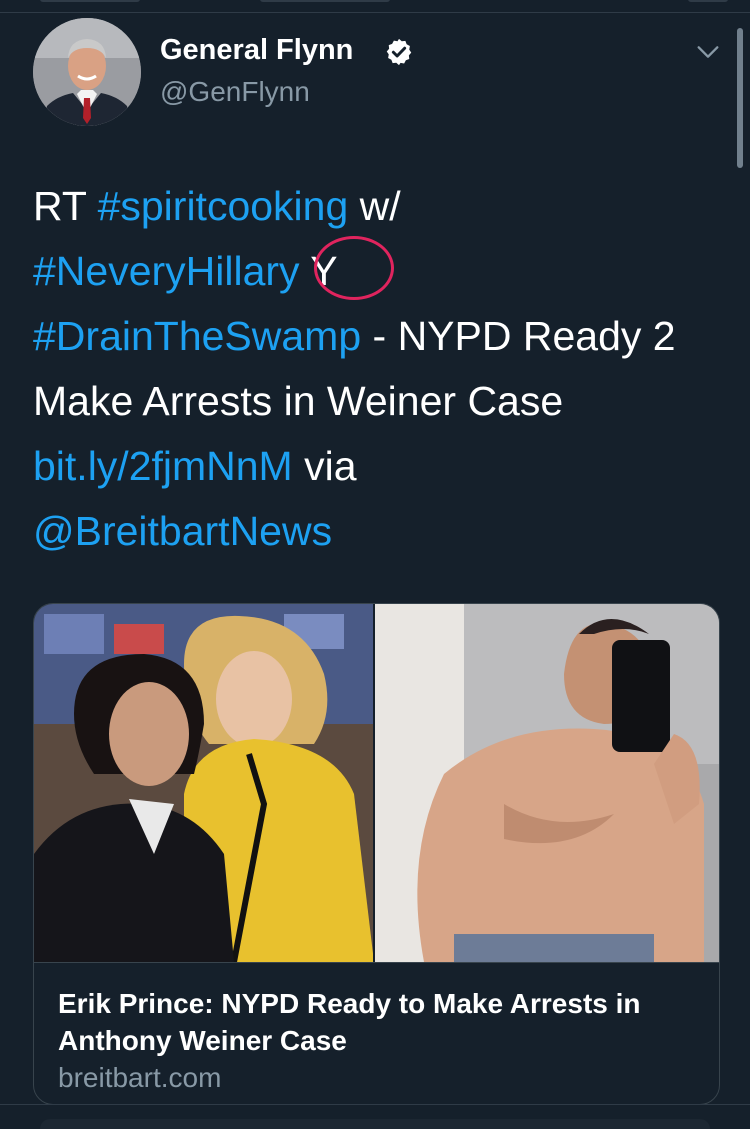 The width and height of the screenshot is (750, 1129). Describe the element at coordinates (740, 98) in the screenshot. I see `scrollbar` at that location.